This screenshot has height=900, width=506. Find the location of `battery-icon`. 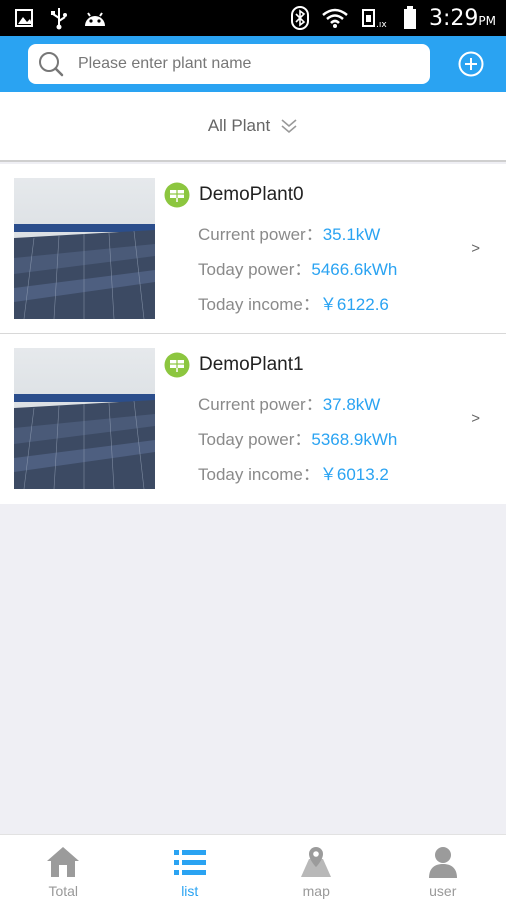

battery-icon is located at coordinates (410, 18).